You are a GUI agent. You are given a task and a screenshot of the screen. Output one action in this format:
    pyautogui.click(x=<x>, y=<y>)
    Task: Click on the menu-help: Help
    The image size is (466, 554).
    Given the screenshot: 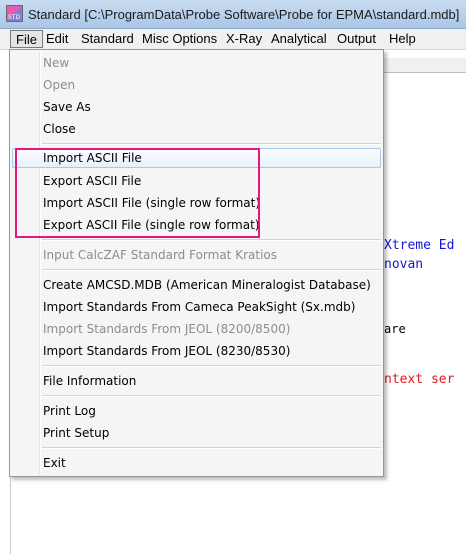 What is the action you would take?
    pyautogui.click(x=402, y=39)
    